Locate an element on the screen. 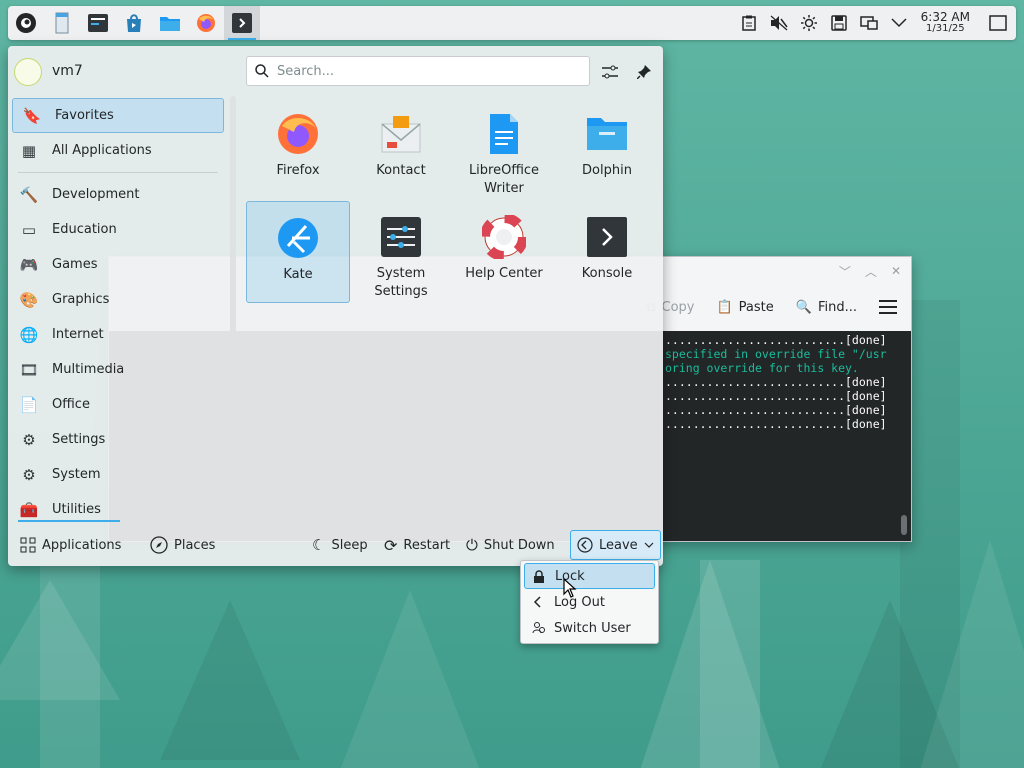 The height and width of the screenshot is (768, 1024). category-settings: ⚙ Settings is located at coordinates (118, 439).